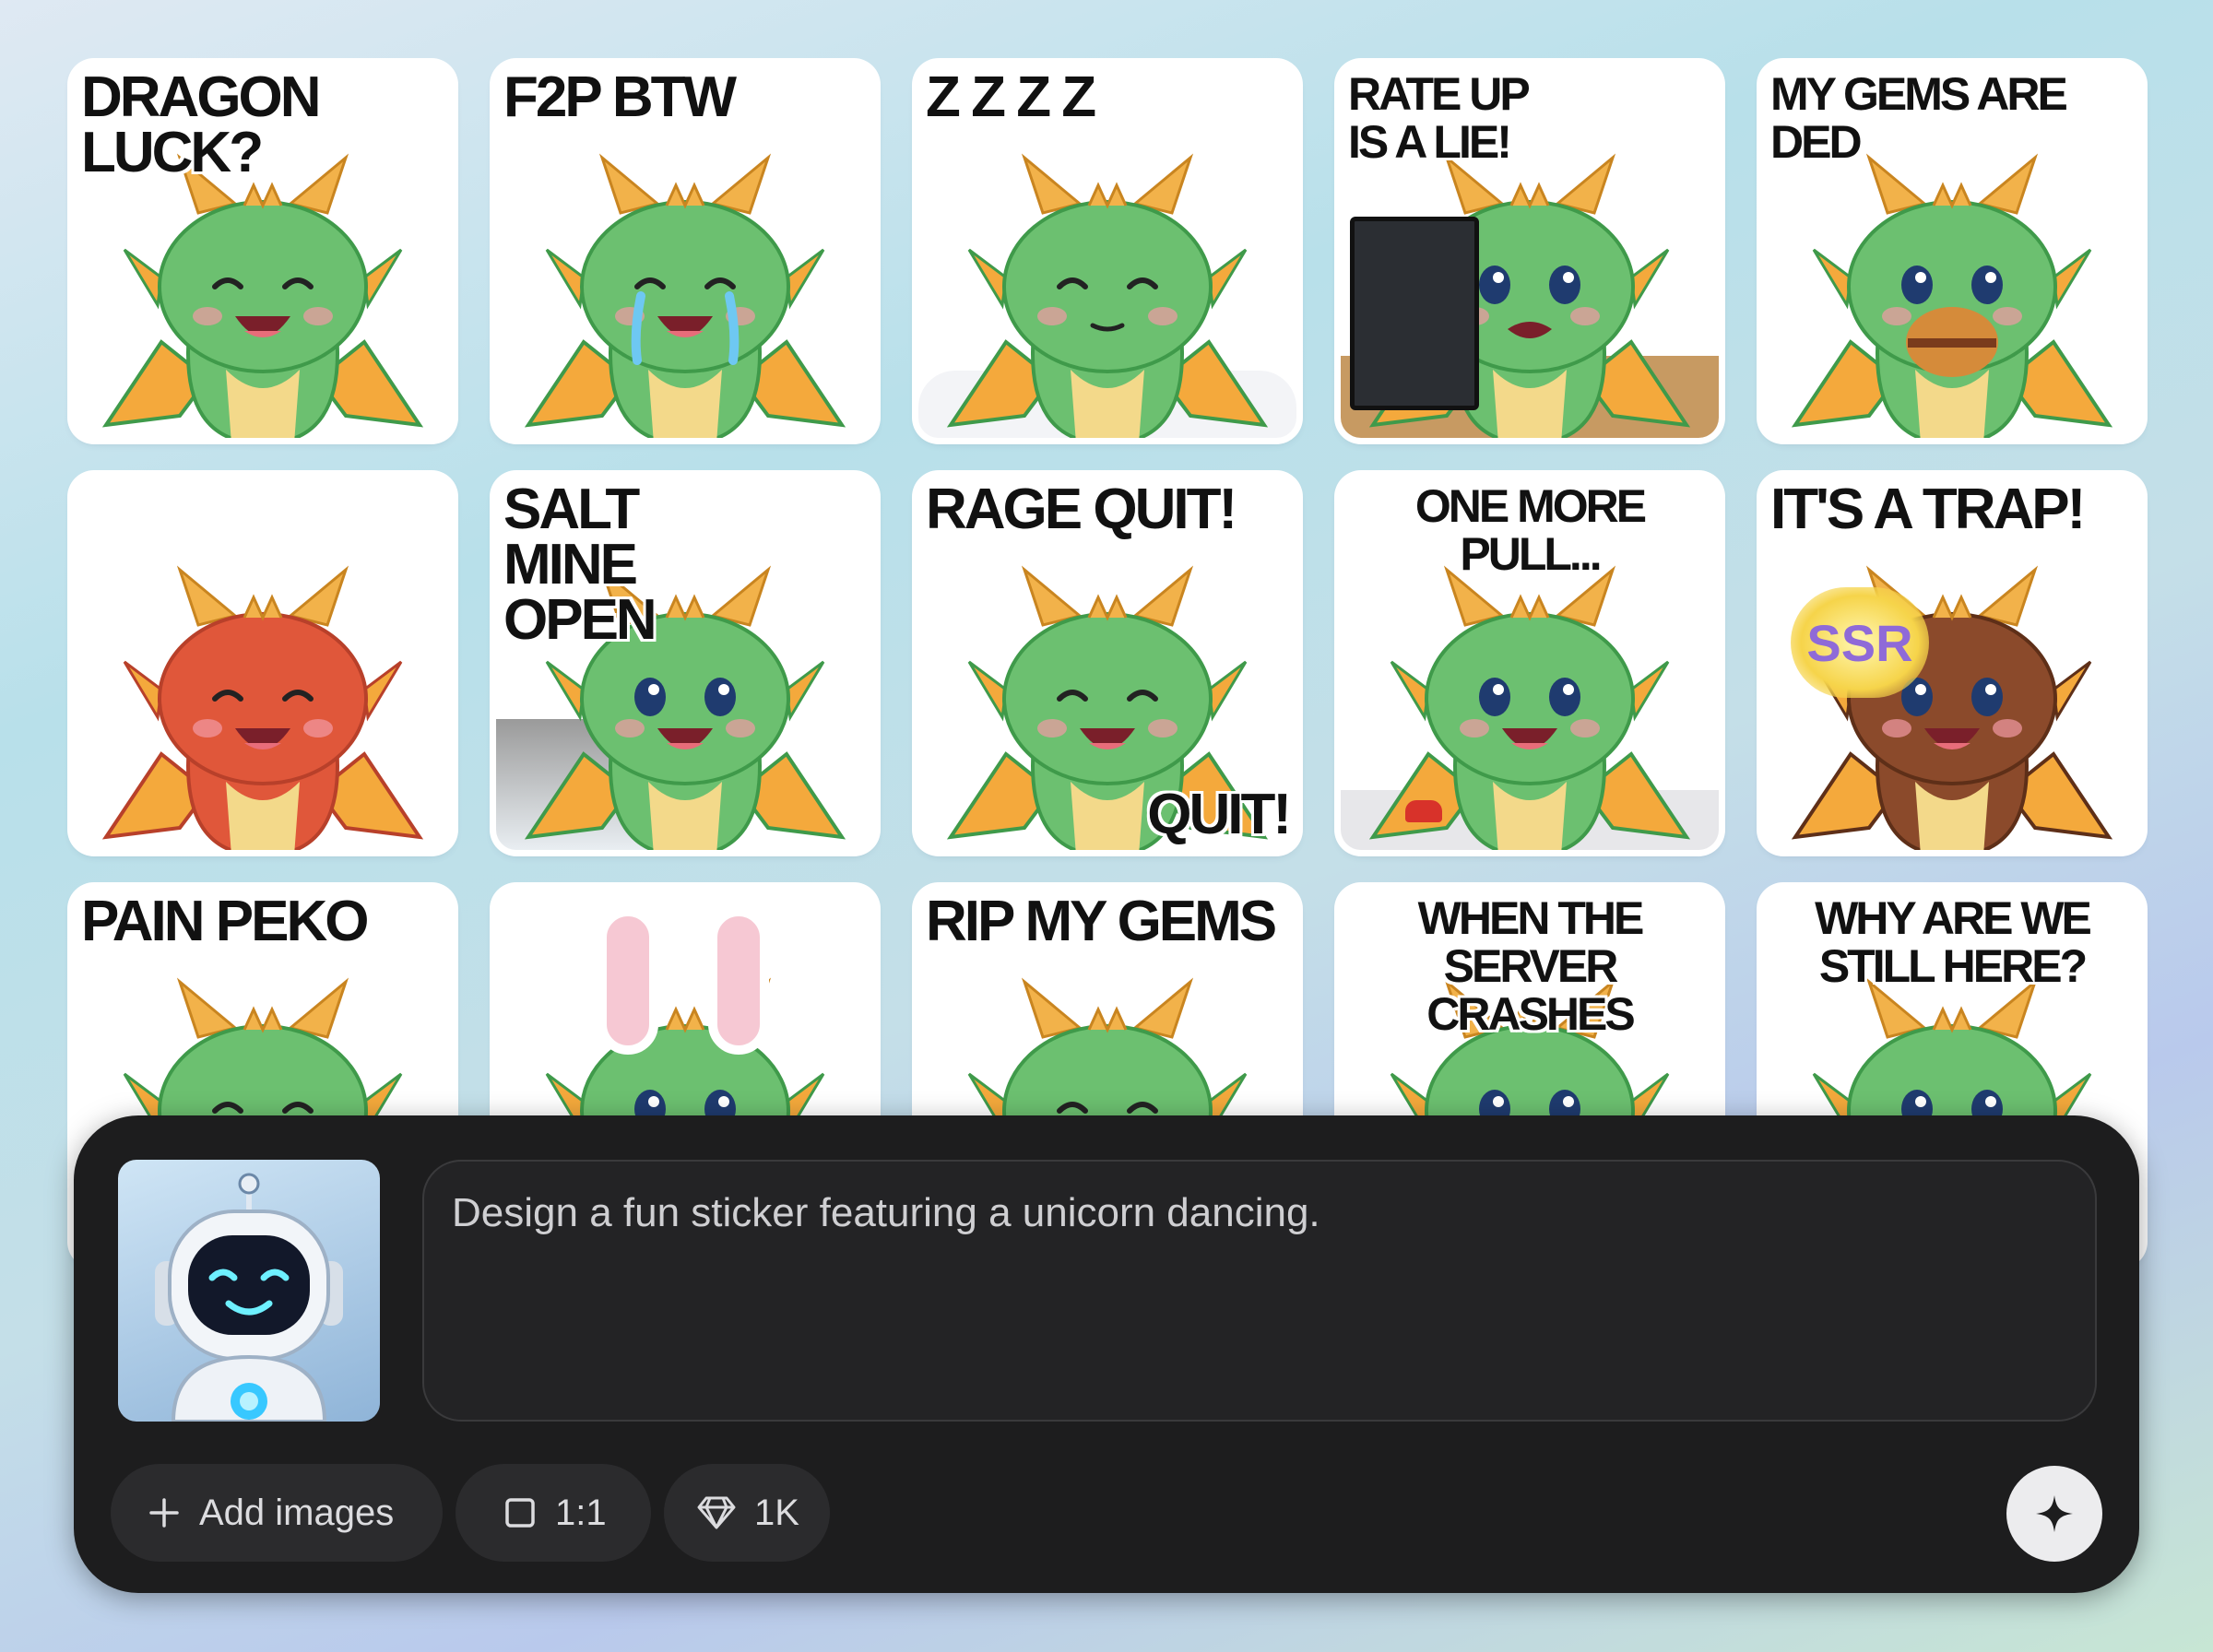 Image resolution: width=2213 pixels, height=1652 pixels. Describe the element at coordinates (249, 1297) in the screenshot. I see `robot-icon` at that location.